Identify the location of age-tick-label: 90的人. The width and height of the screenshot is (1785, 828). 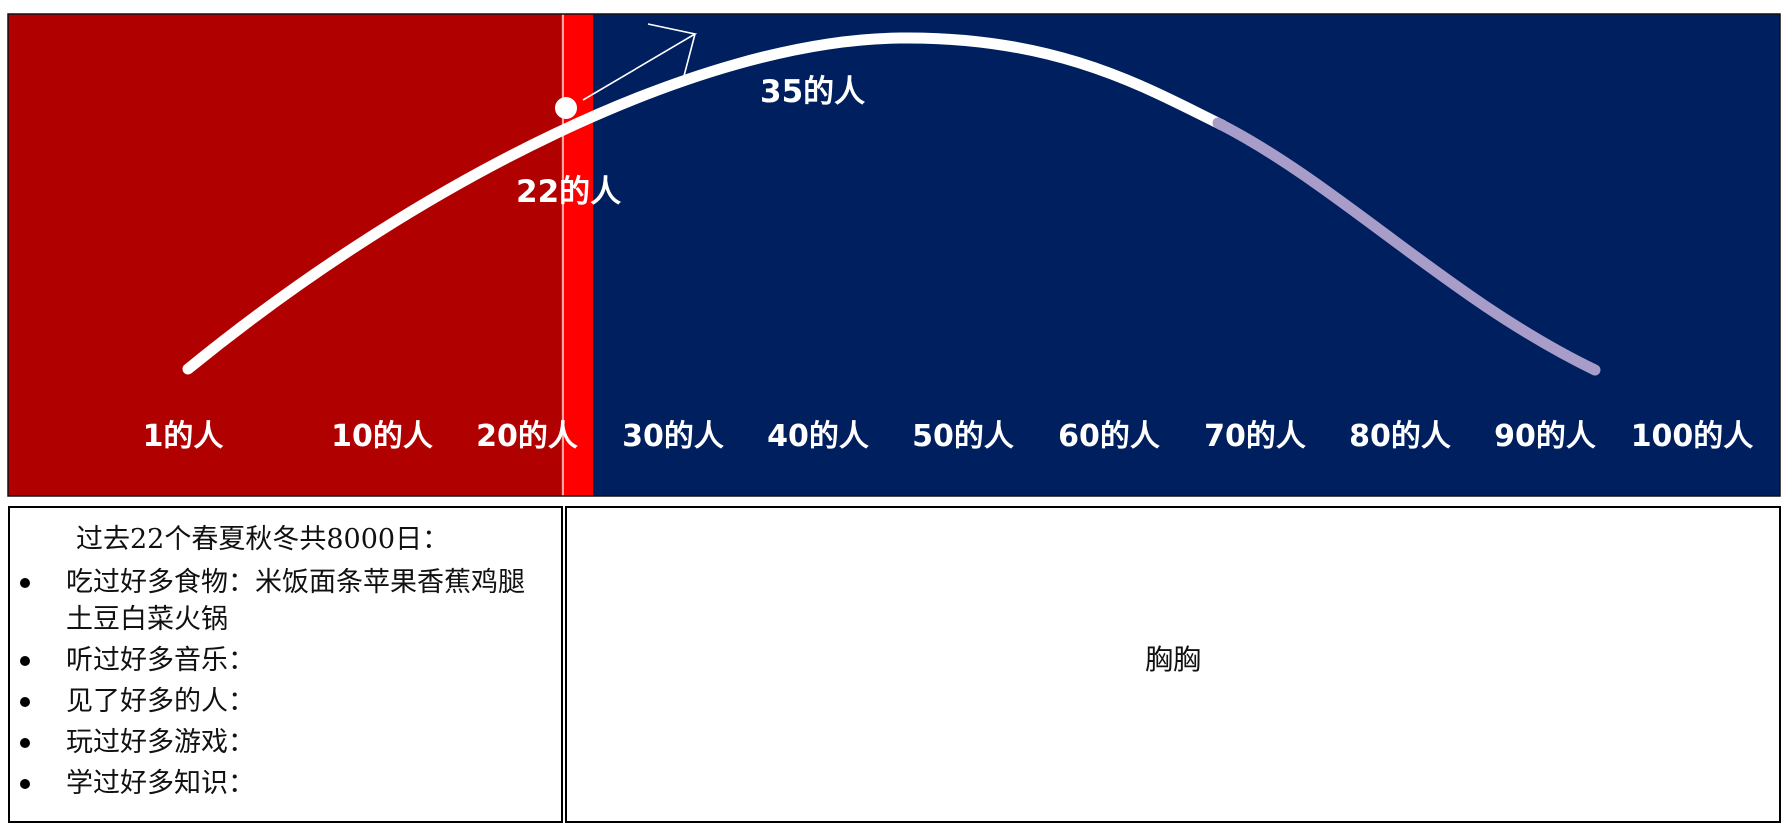
(1545, 436).